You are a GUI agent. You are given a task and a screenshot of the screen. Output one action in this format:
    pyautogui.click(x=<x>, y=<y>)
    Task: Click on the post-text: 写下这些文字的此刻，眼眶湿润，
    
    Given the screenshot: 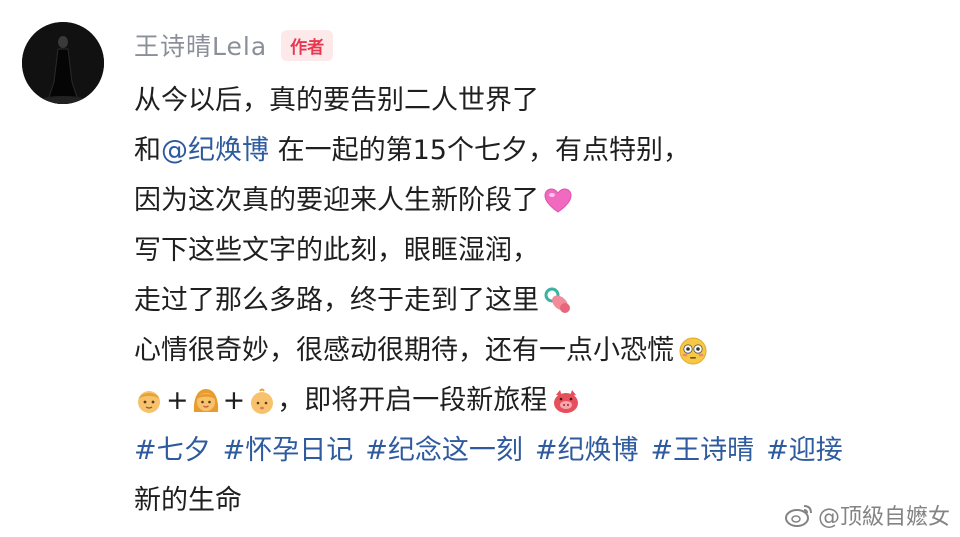 What is the action you would take?
    pyautogui.click(x=336, y=250)
    